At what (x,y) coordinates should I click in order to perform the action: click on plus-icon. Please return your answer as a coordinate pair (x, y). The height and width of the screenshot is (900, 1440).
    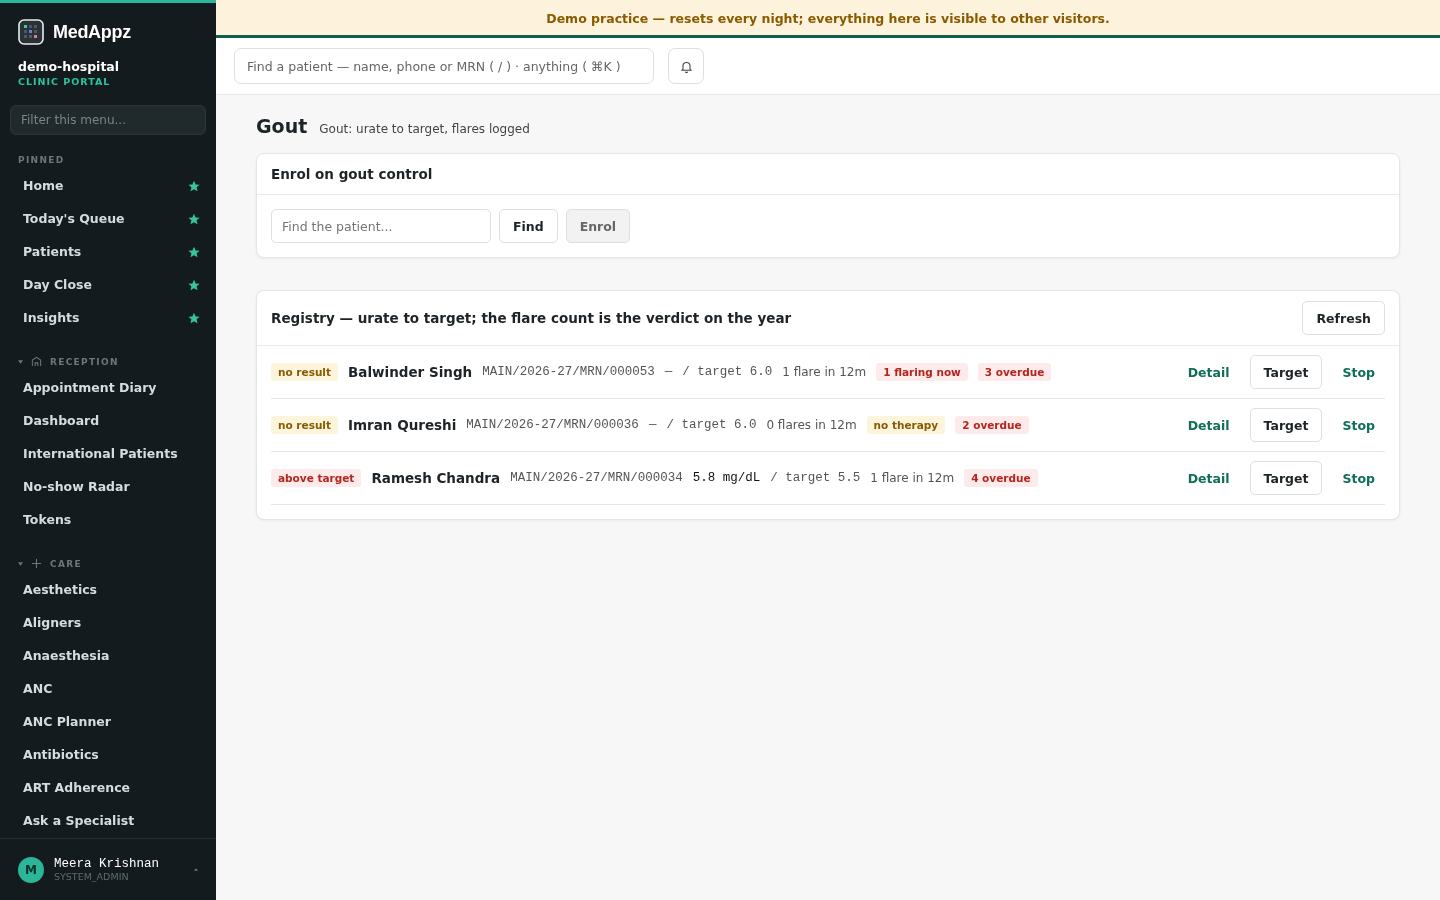
    Looking at the image, I should click on (36, 563).